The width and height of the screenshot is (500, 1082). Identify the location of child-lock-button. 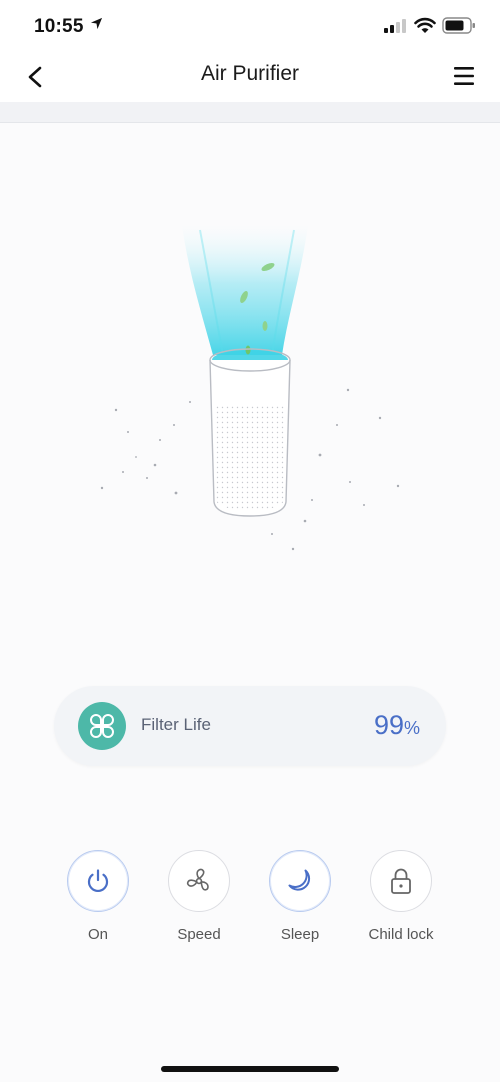
(401, 881).